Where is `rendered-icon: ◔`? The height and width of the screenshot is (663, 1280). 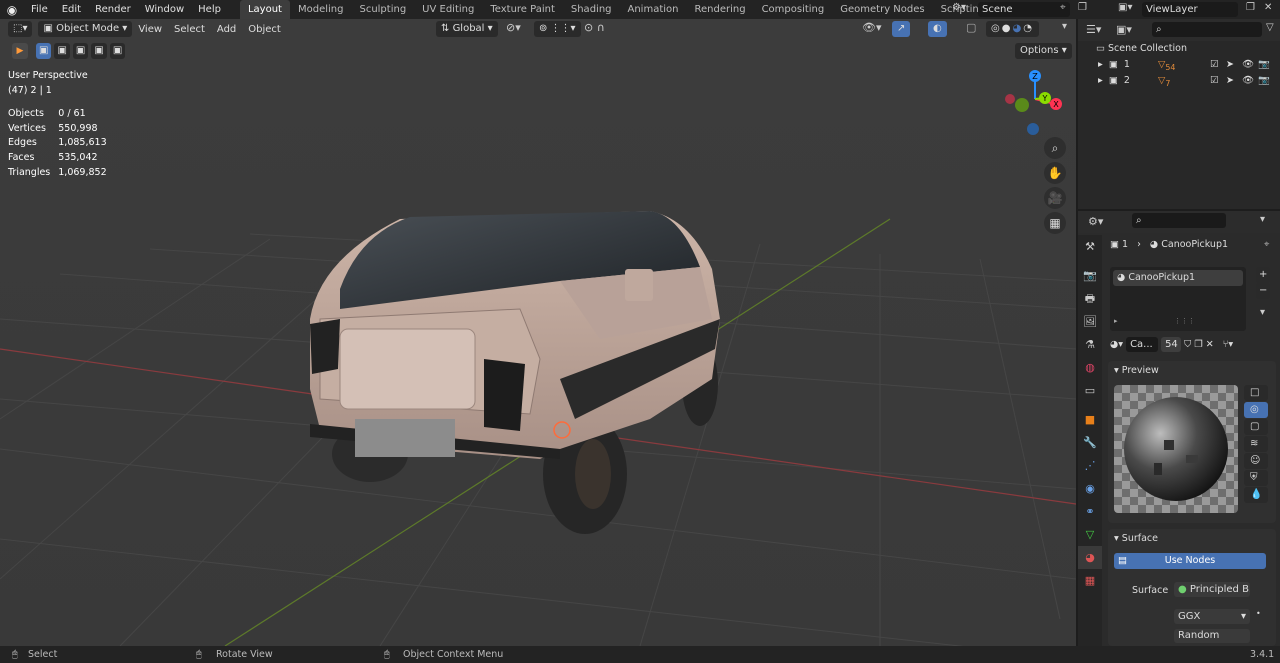
rendered-icon: ◔ is located at coordinates (1028, 29).